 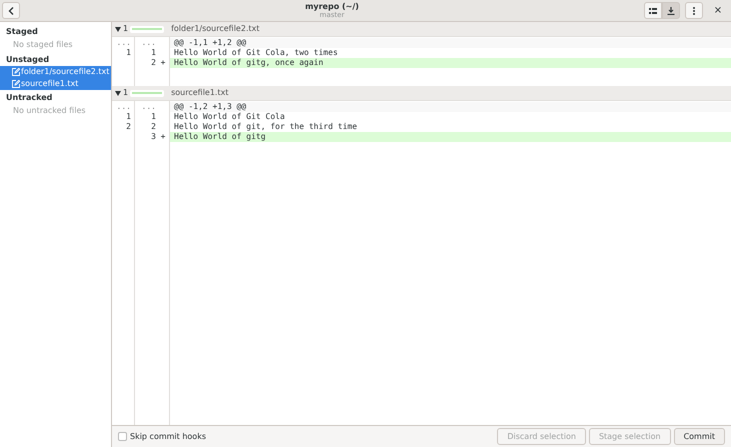 What do you see at coordinates (694, 10) in the screenshot?
I see `menu-button` at bounding box center [694, 10].